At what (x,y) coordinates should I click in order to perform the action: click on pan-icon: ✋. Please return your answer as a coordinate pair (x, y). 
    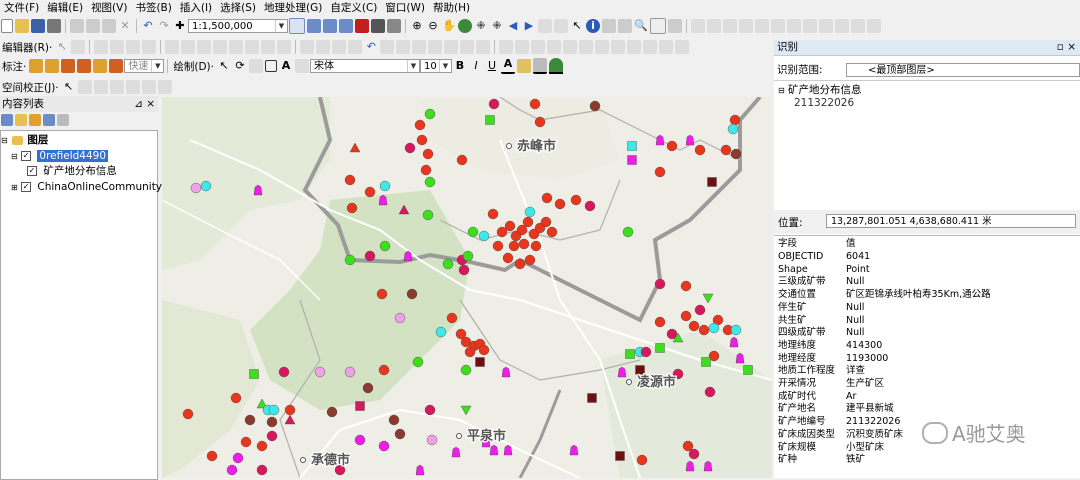
    Looking at the image, I should click on (449, 26).